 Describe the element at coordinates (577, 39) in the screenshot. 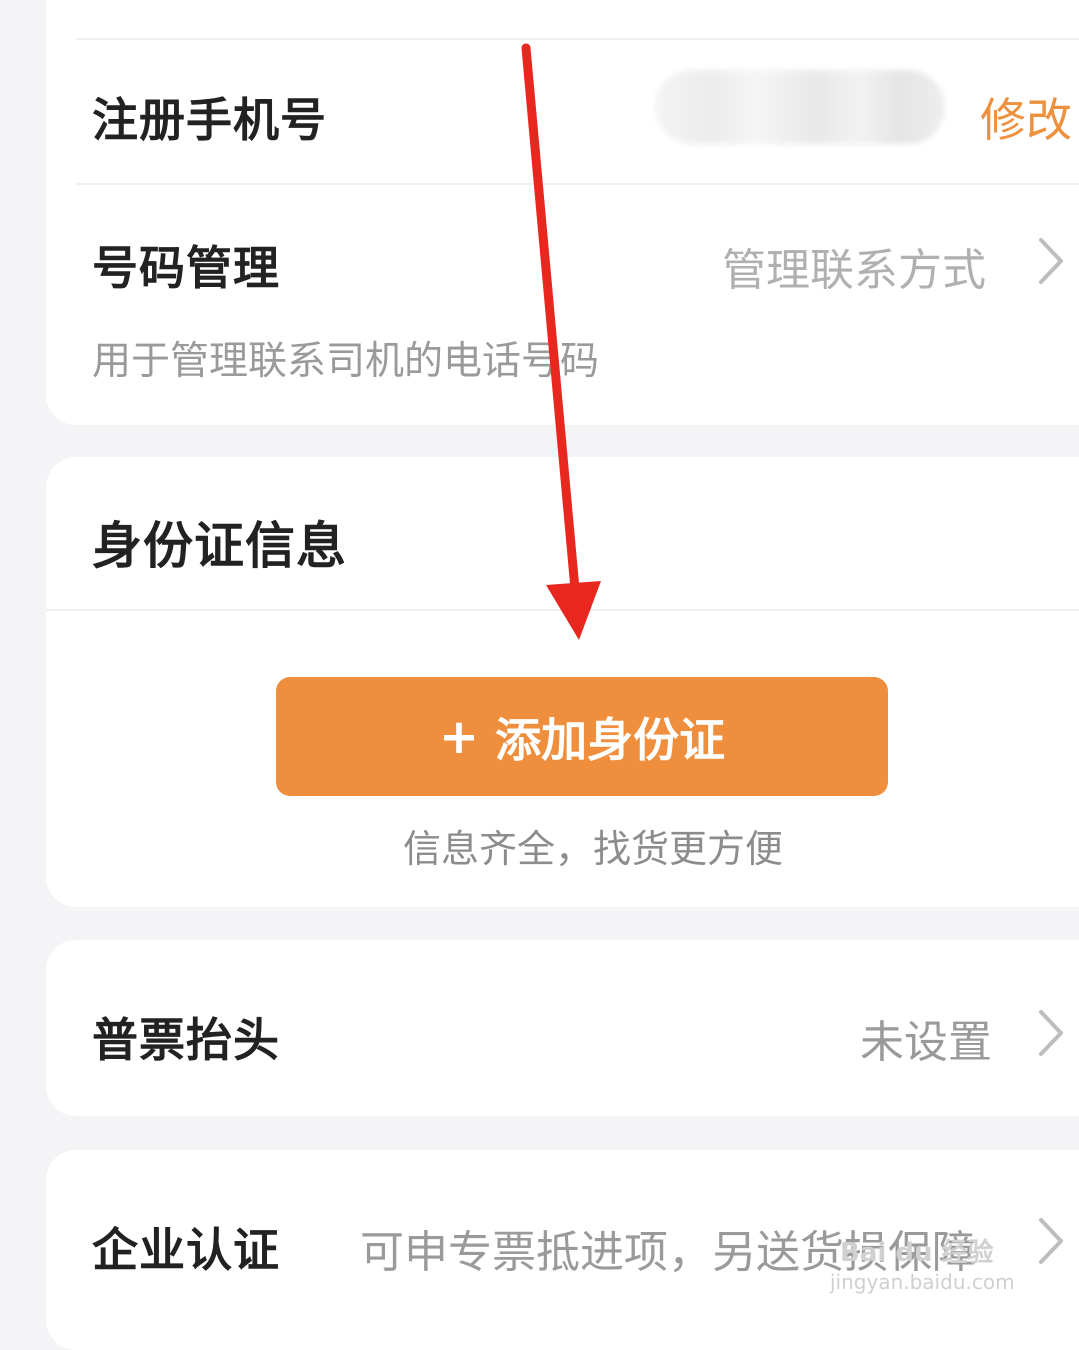

I see `top-divider` at that location.